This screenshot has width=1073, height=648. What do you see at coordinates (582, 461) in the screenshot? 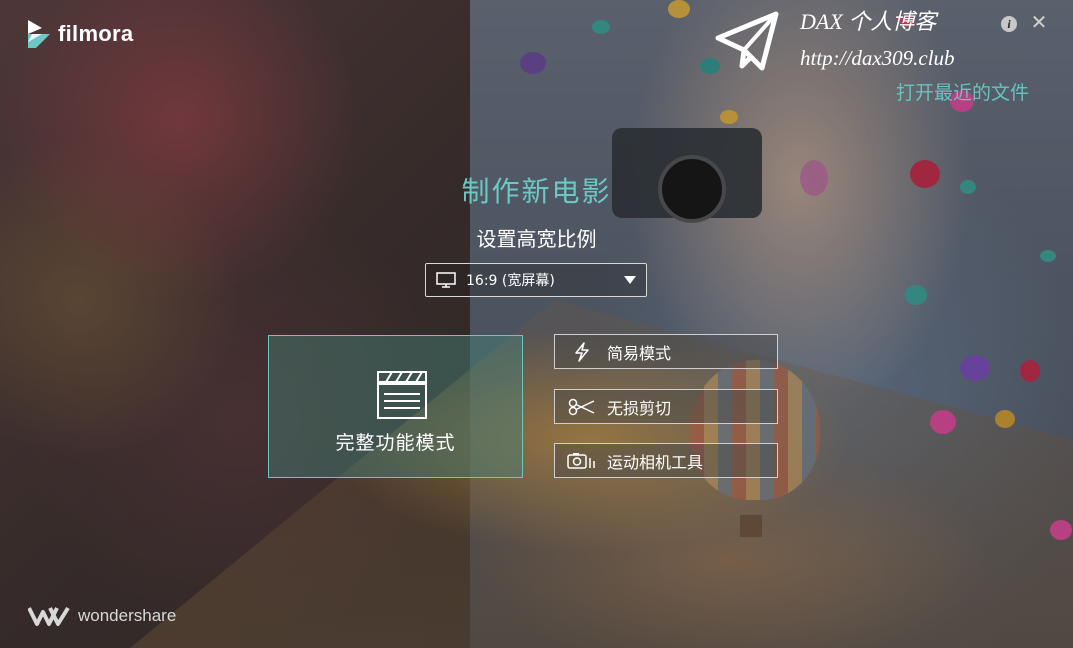
I see `action-camera-icon` at bounding box center [582, 461].